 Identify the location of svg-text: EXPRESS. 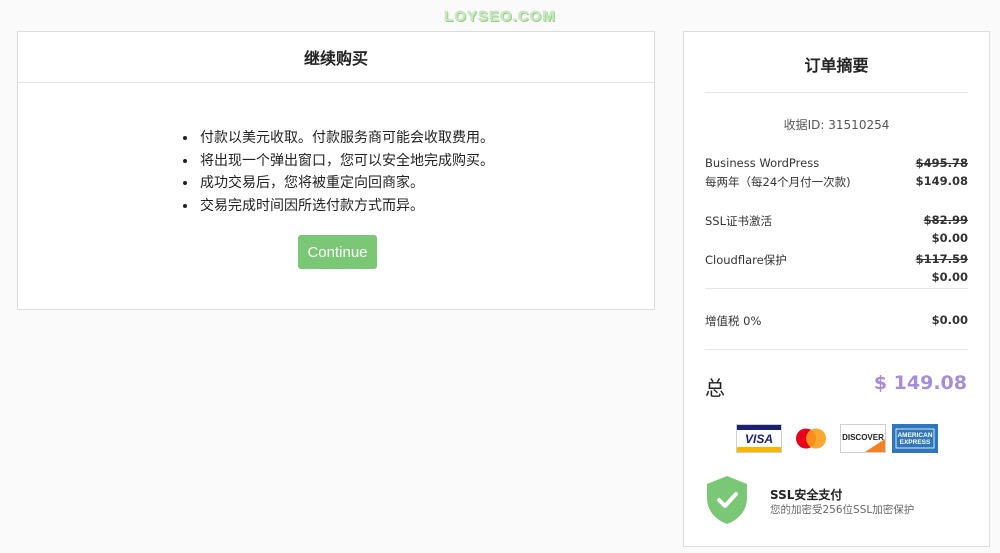
(914, 442).